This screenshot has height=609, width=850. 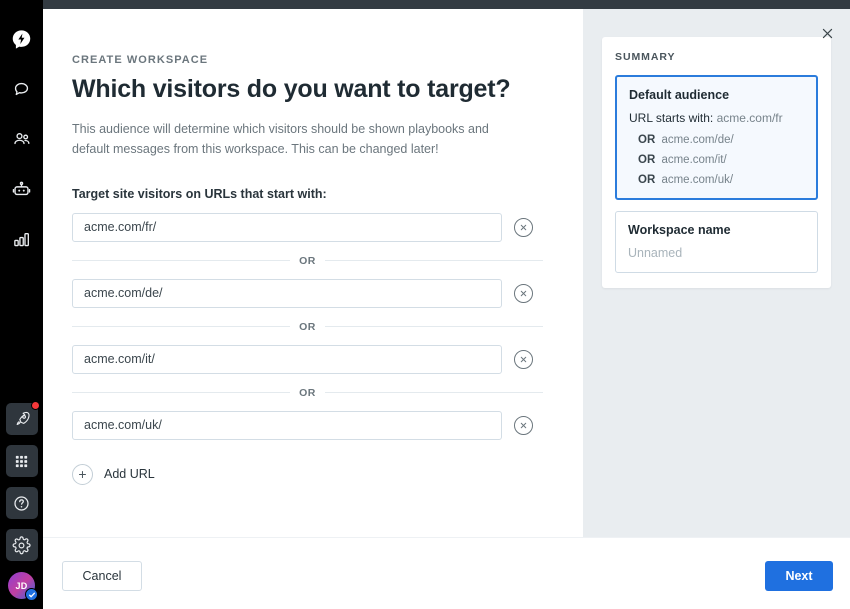 What do you see at coordinates (694, 160) in the screenshot?
I see `summary-or-value: acme.com/it/` at bounding box center [694, 160].